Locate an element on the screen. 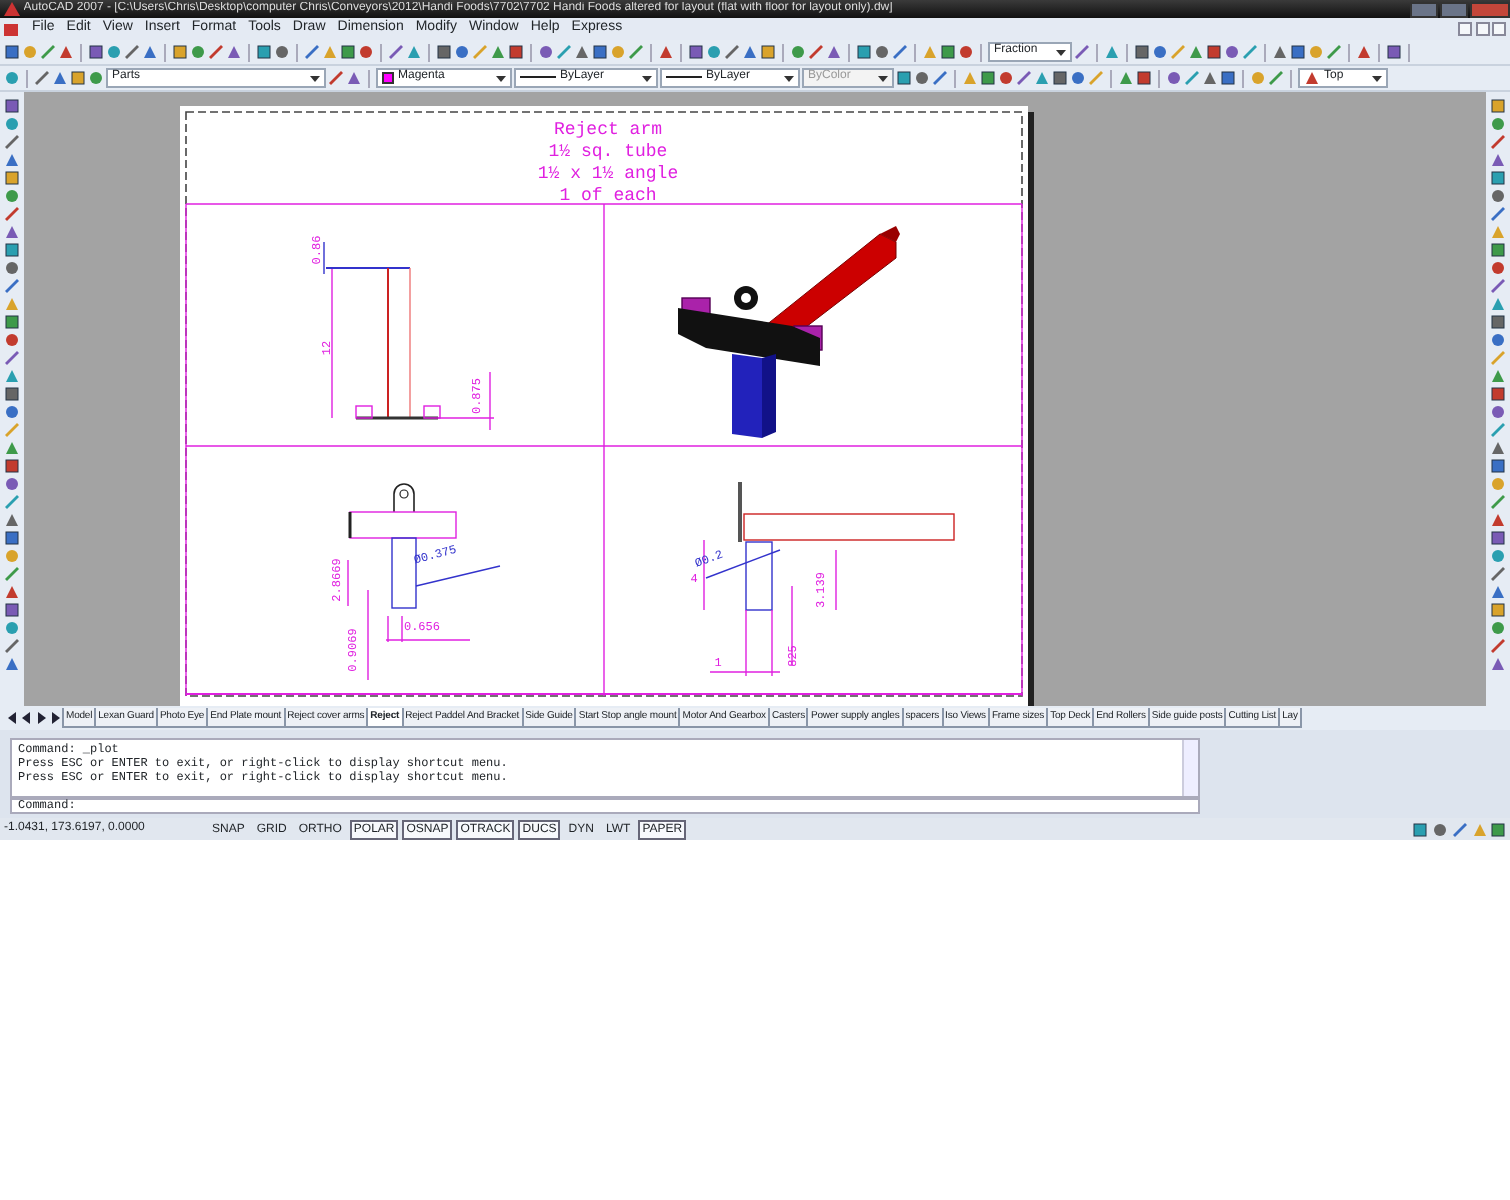 The width and height of the screenshot is (1510, 1200). drawing-title-text: 1½ x 1½ angle is located at coordinates (608, 174).